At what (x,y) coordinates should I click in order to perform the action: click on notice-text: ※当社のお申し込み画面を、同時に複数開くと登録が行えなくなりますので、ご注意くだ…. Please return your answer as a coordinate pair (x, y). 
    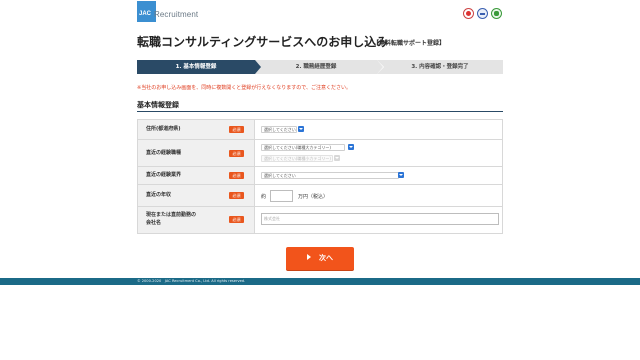
    Looking at the image, I should click on (244, 88).